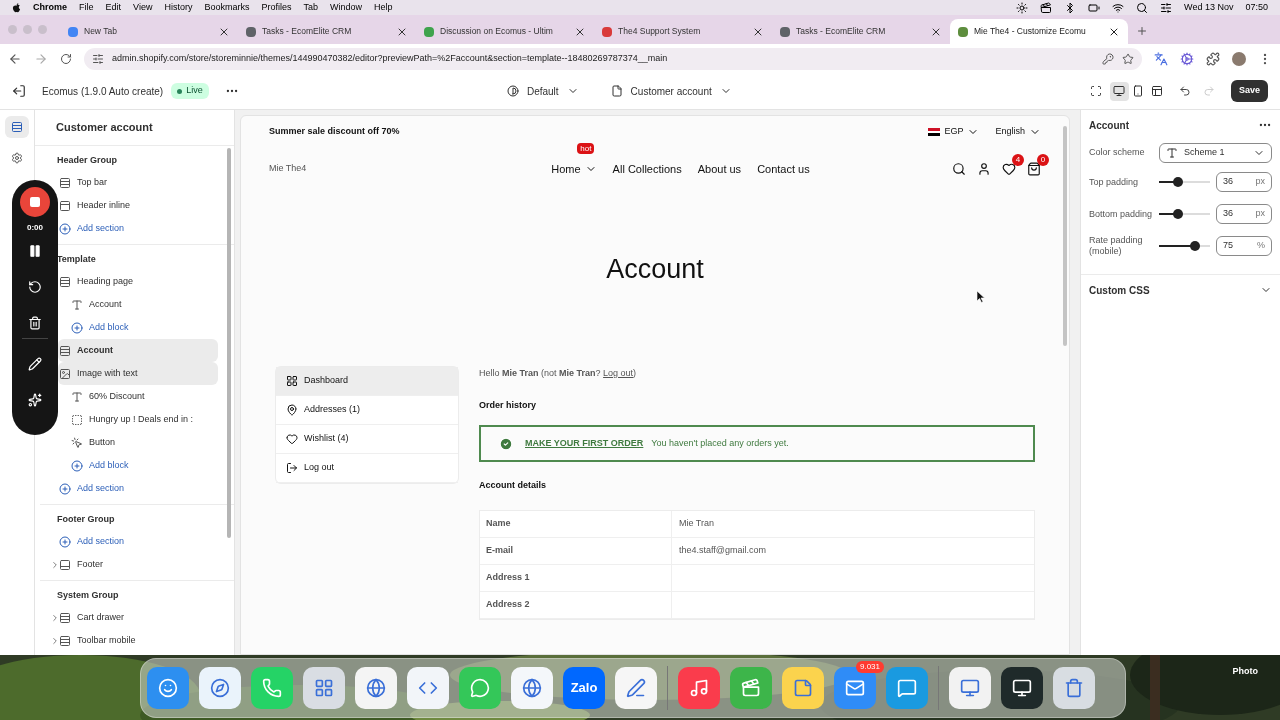 The width and height of the screenshot is (1280, 720). Describe the element at coordinates (168, 688) in the screenshot. I see `smiley-app-icon` at that location.